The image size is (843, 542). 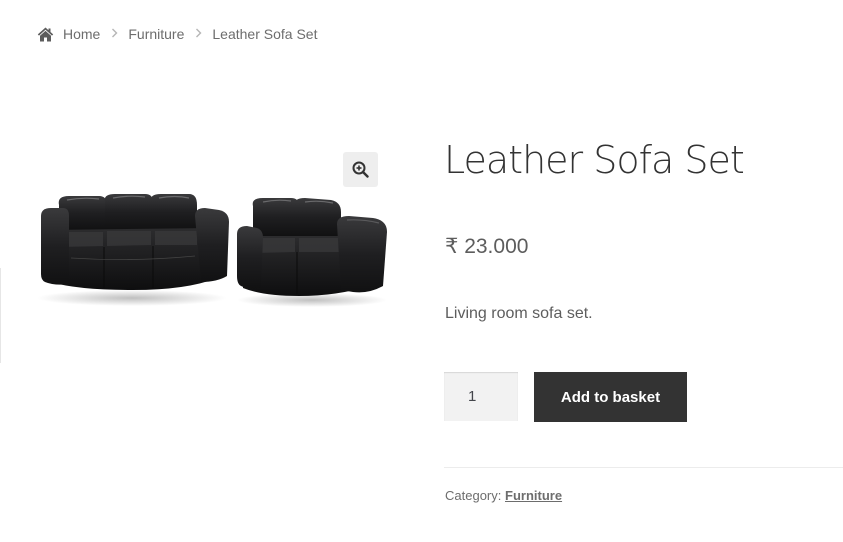 What do you see at coordinates (487, 246) in the screenshot?
I see `product-price: ₹ 23.000` at bounding box center [487, 246].